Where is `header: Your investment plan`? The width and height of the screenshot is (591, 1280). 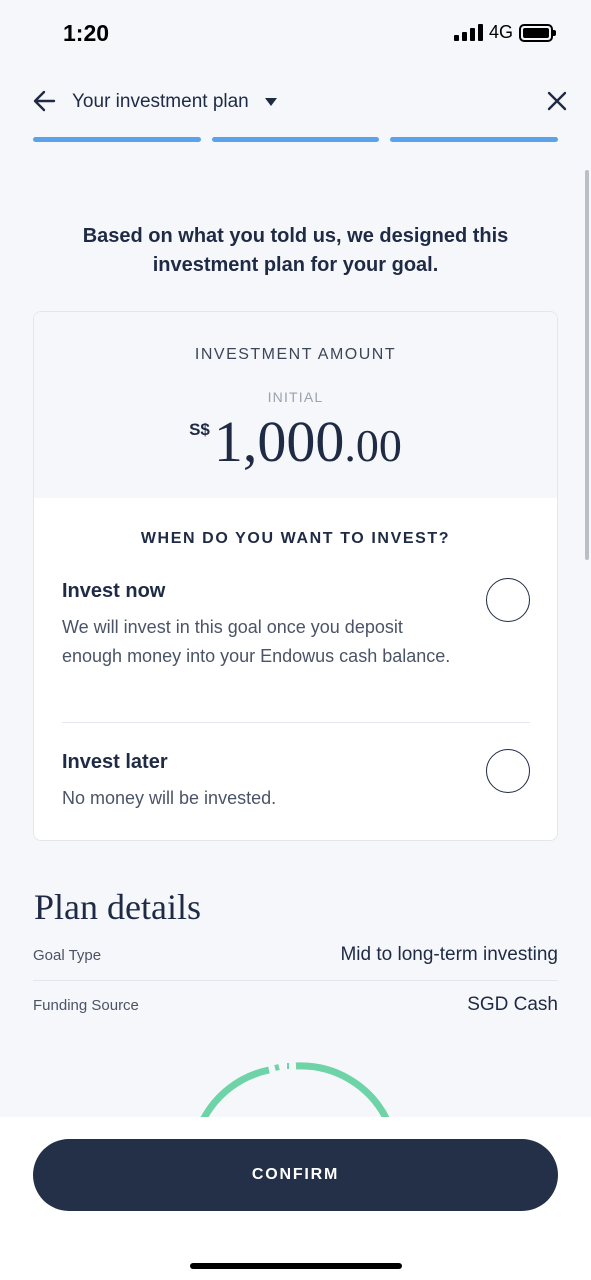 header: Your investment plan is located at coordinates (295, 104).